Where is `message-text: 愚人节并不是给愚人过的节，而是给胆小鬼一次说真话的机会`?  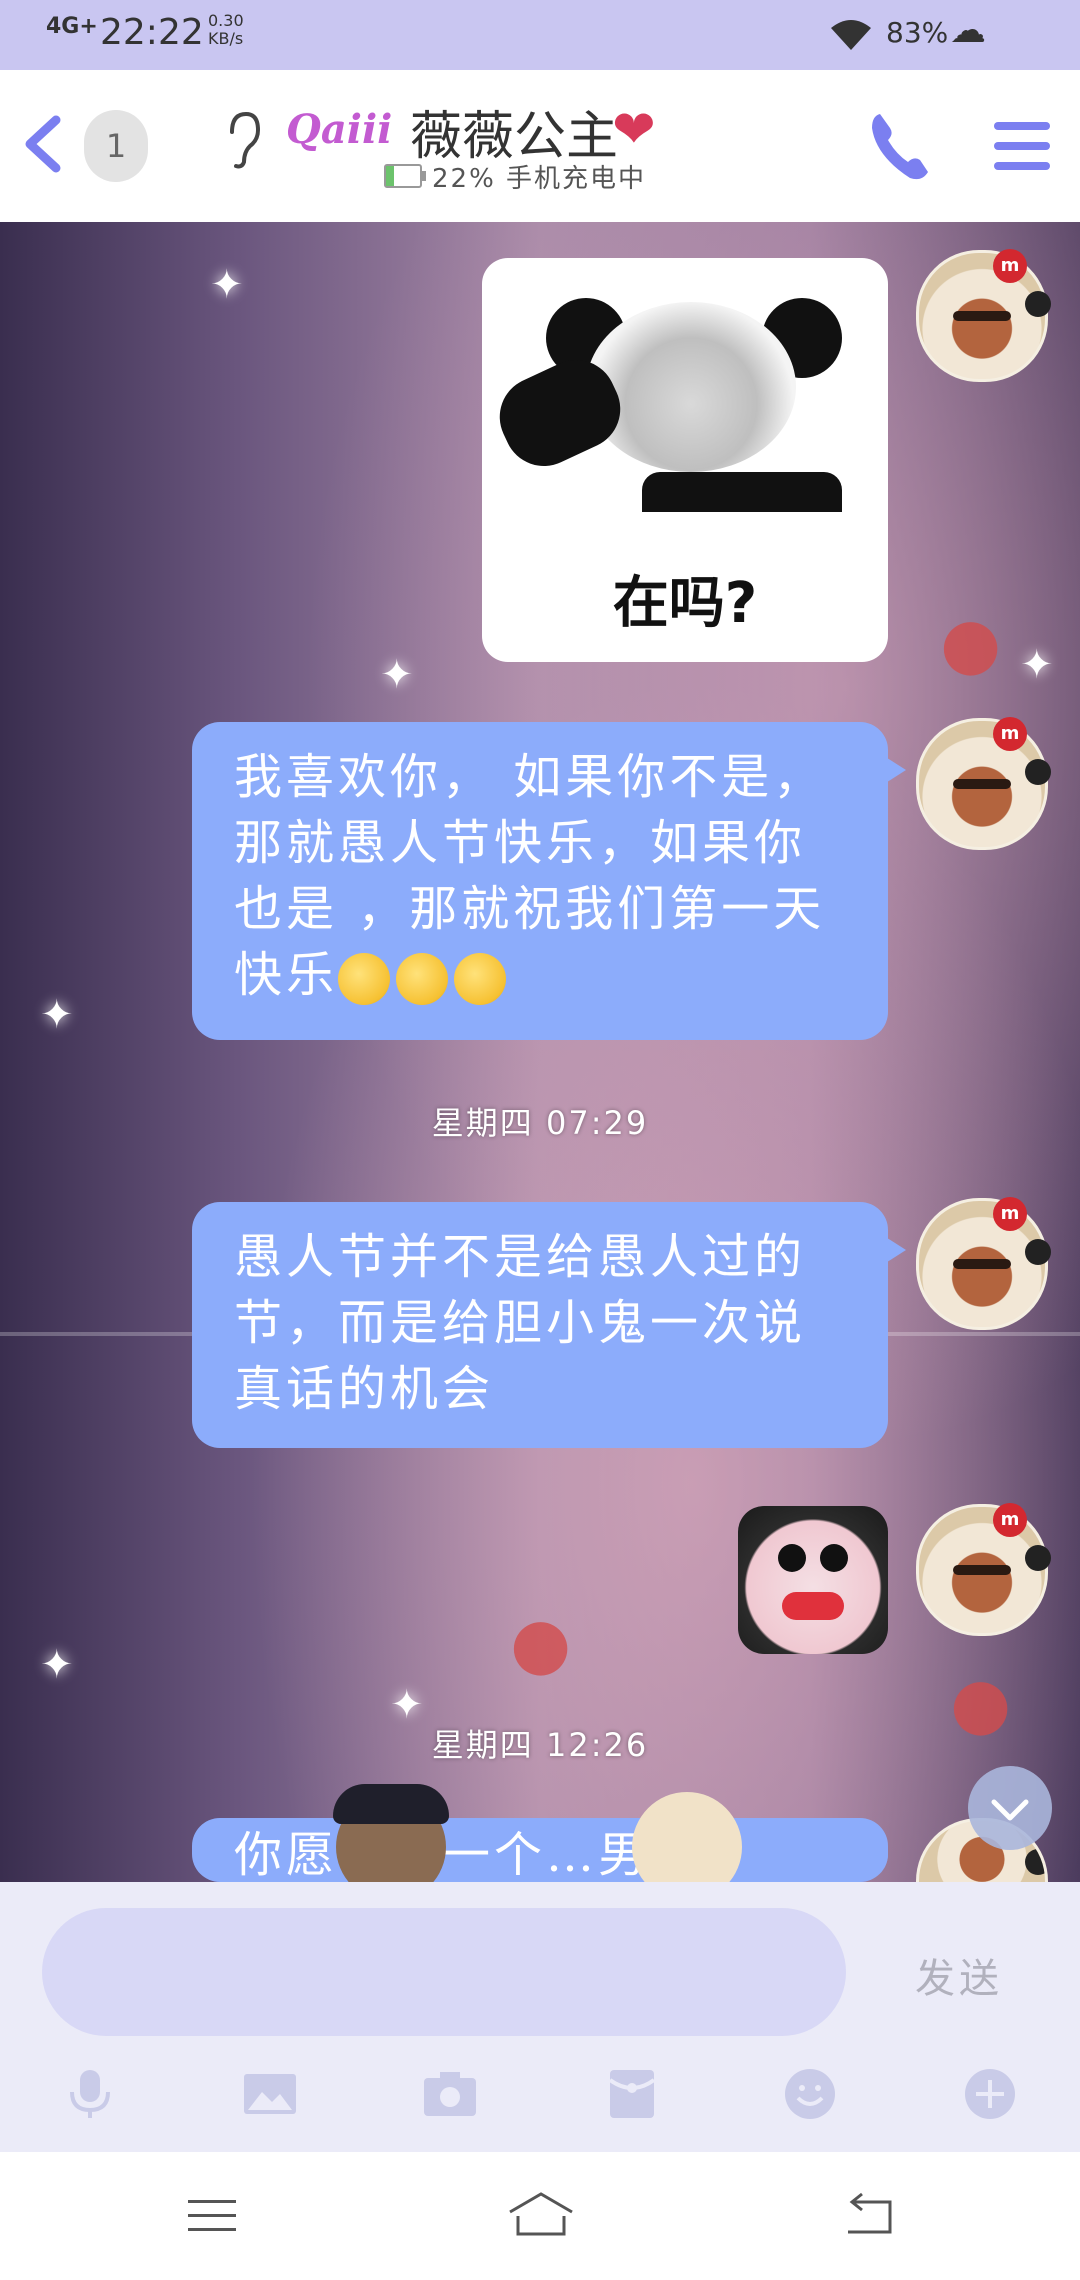 message-text: 愚人节并不是给愚人过的节，而是给胆小鬼一次说真话的机会 is located at coordinates (520, 1323).